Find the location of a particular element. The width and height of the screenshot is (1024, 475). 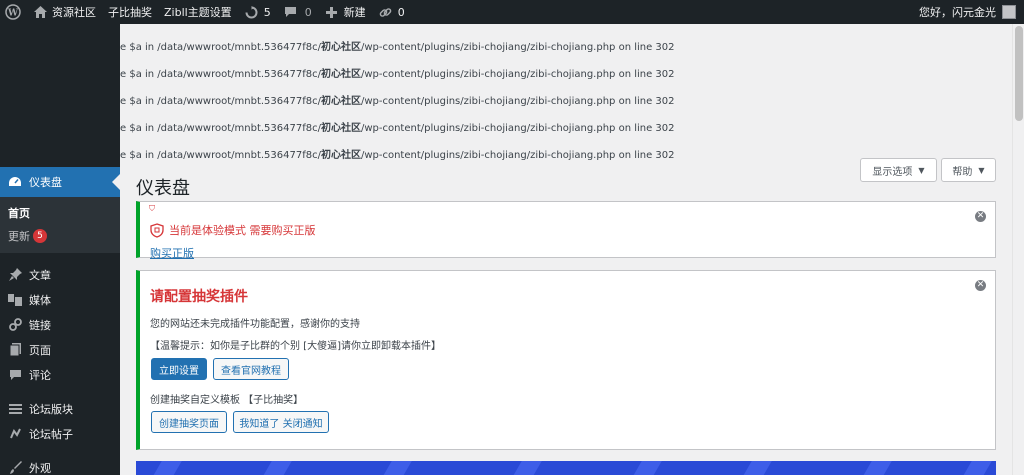

brush-icon is located at coordinates (15, 467).